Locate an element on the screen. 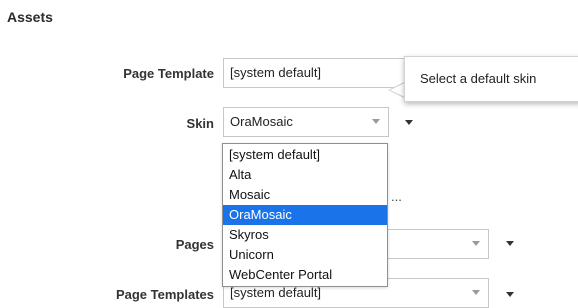 The height and width of the screenshot is (308, 578). skin-option: Skyros is located at coordinates (305, 235).